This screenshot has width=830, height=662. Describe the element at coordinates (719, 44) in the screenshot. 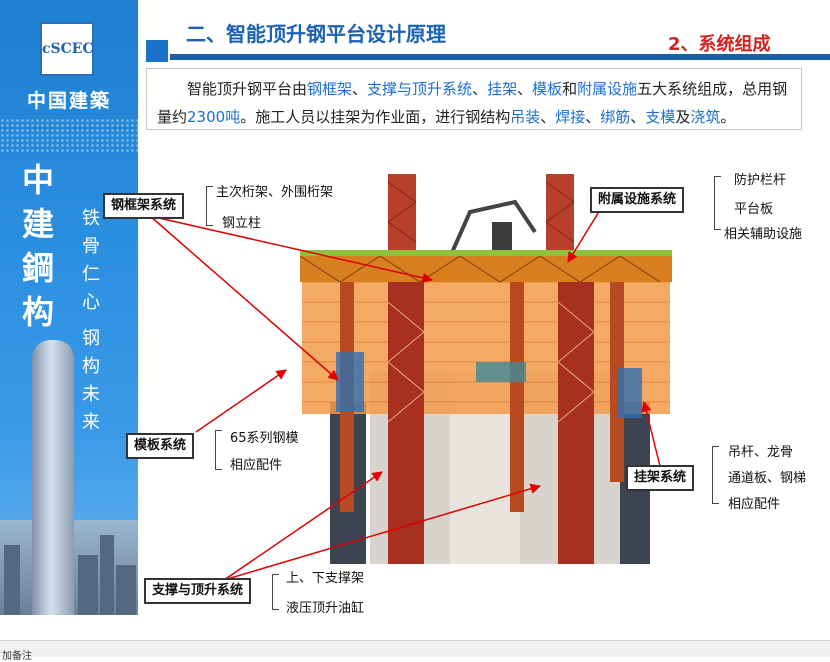

I see `section-title: 2、系统组成` at that location.